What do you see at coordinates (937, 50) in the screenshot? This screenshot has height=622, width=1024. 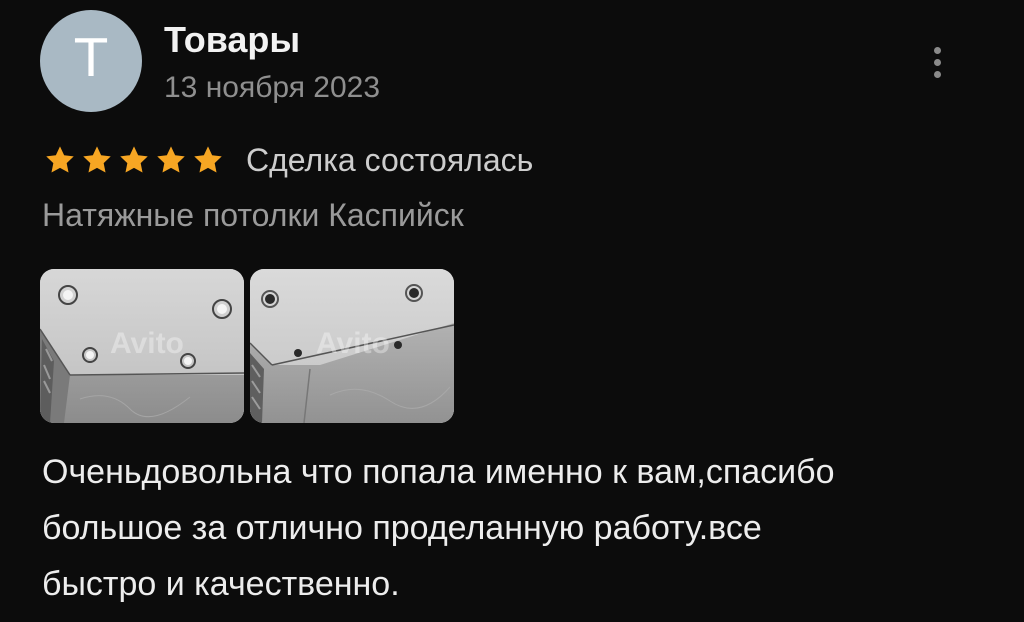 I see `more-vertical-icon` at bounding box center [937, 50].